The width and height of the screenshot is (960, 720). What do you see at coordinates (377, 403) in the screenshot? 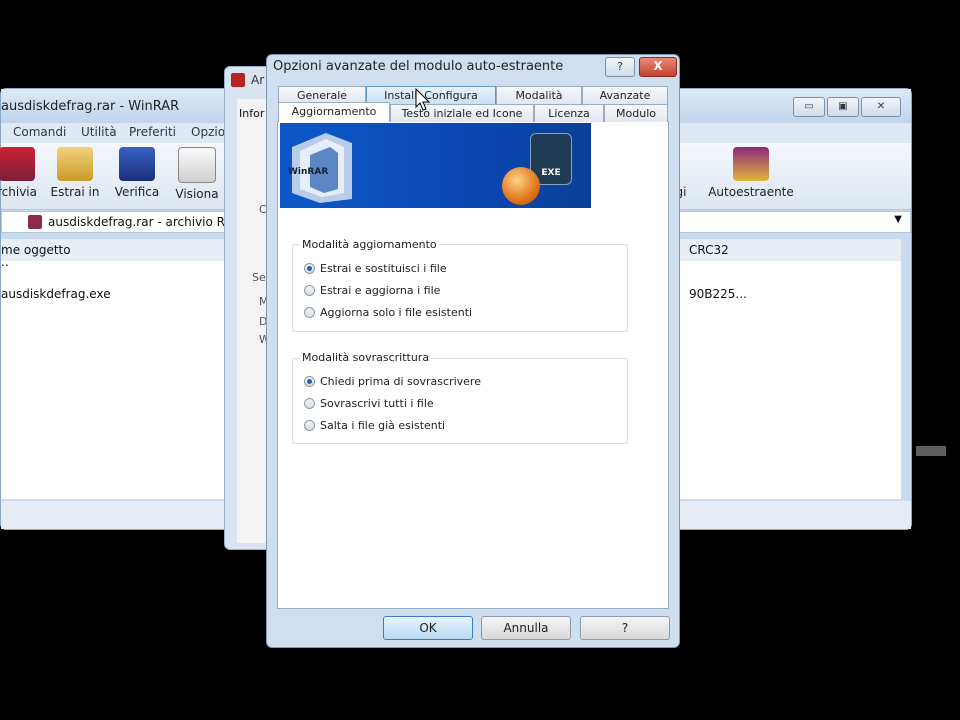
I see `radio-label: Sovrascrivi tutti i file` at bounding box center [377, 403].